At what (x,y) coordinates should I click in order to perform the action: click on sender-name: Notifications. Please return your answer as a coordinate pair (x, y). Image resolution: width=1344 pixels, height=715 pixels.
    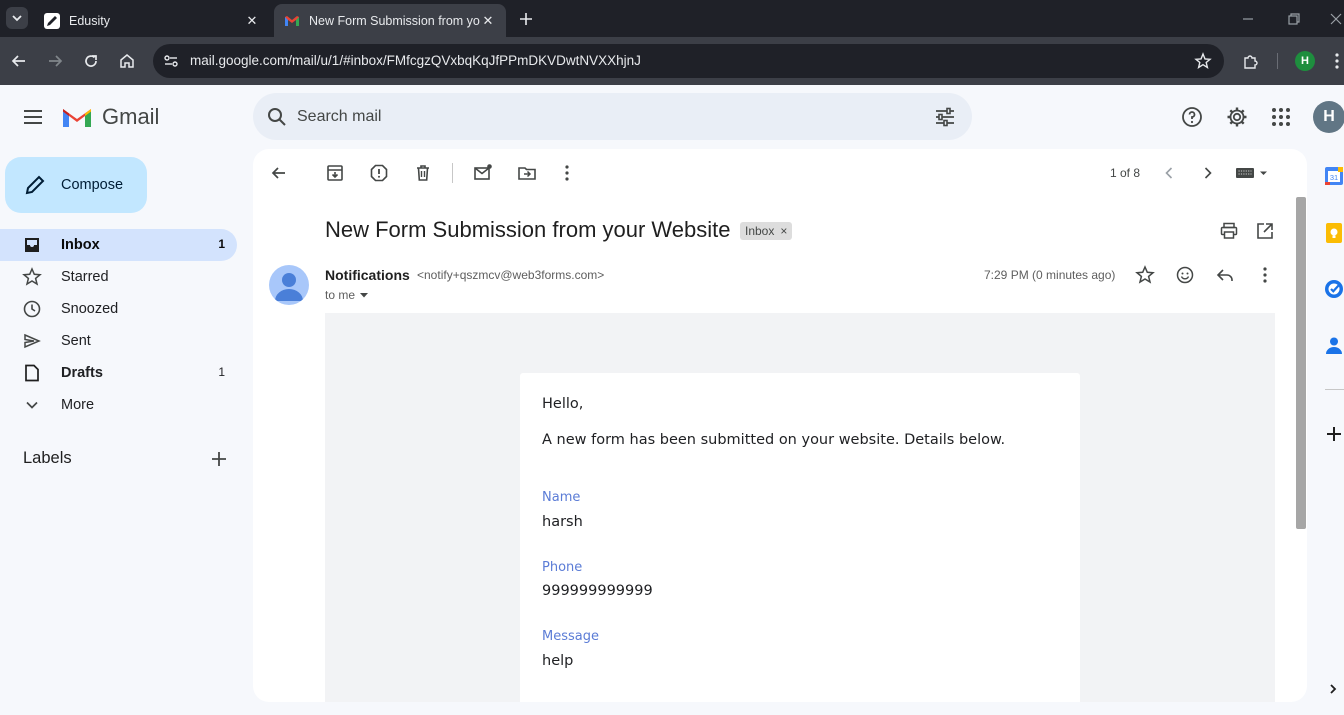
    Looking at the image, I should click on (367, 275).